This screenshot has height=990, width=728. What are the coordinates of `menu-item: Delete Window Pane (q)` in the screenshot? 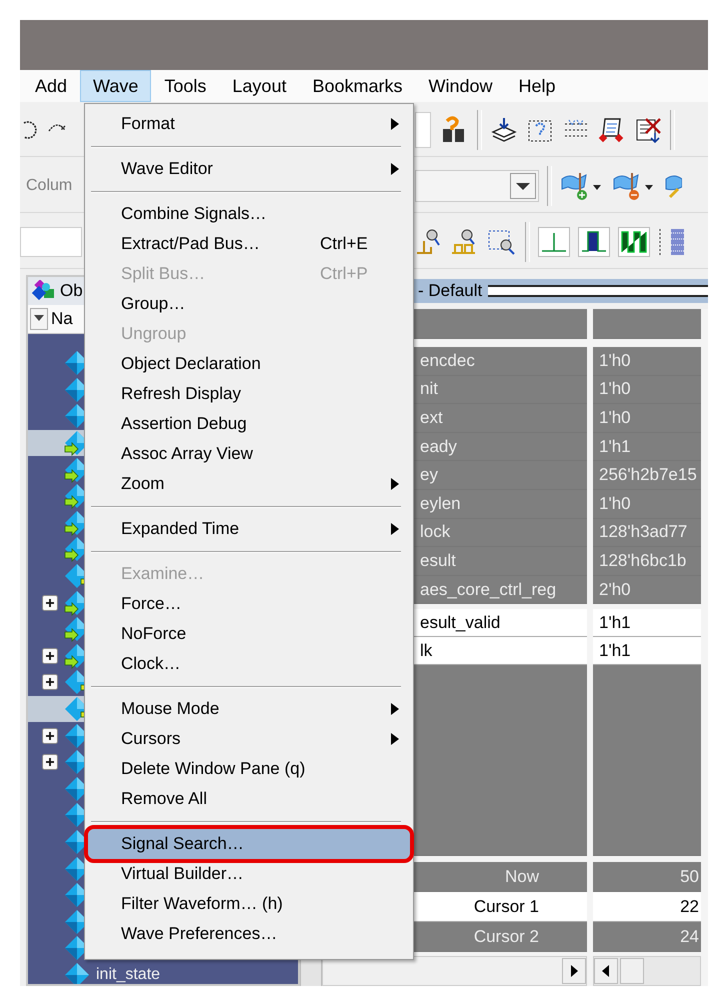 It's located at (249, 769).